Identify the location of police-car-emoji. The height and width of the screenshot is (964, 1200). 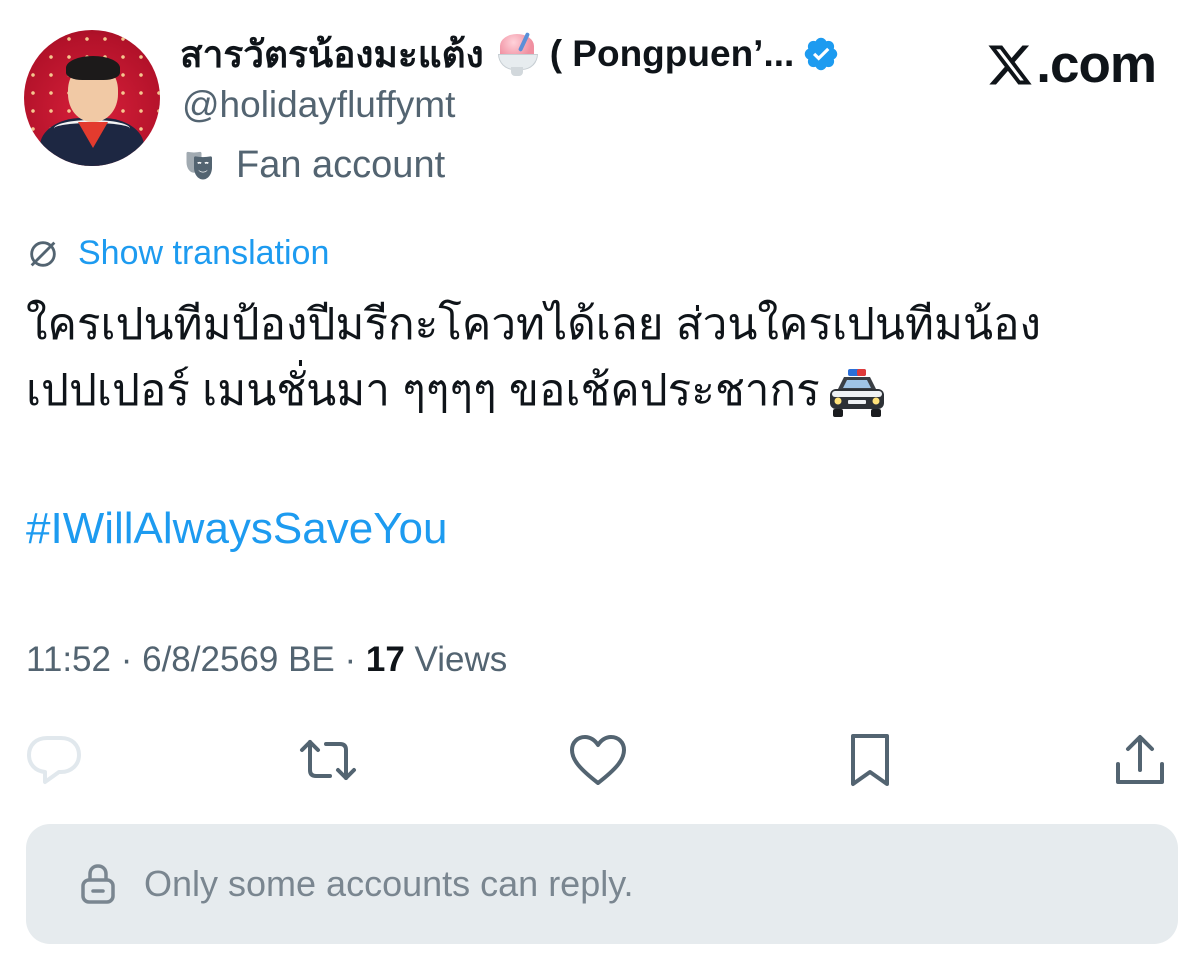
(856, 393).